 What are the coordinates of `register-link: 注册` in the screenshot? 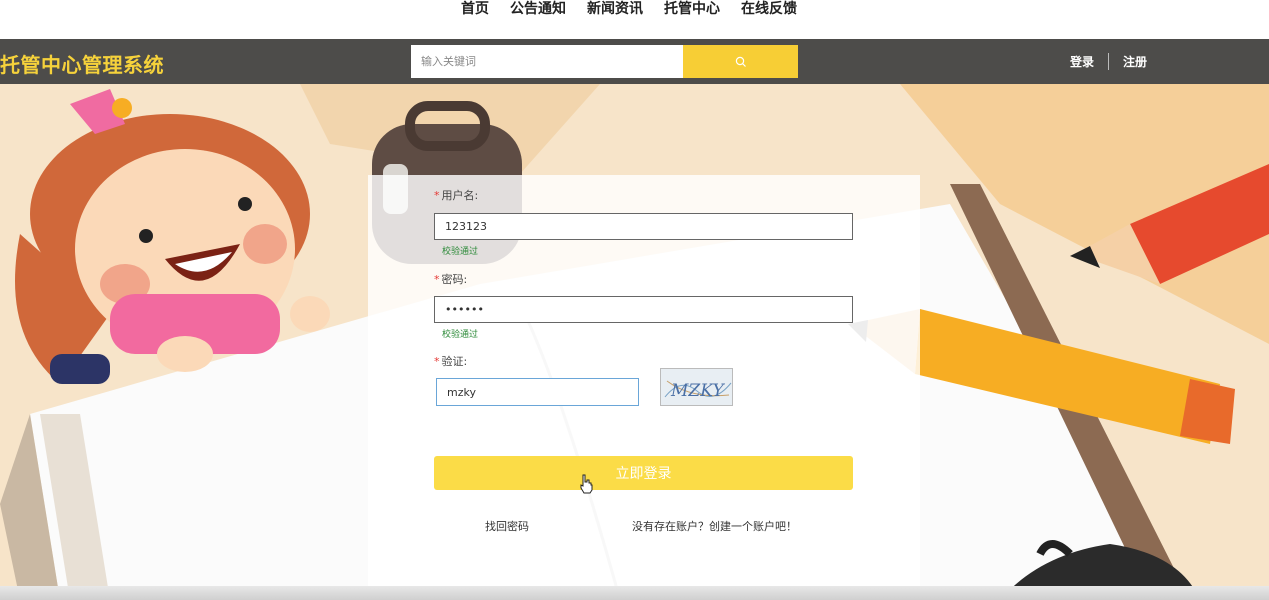 It's located at (1135, 61).